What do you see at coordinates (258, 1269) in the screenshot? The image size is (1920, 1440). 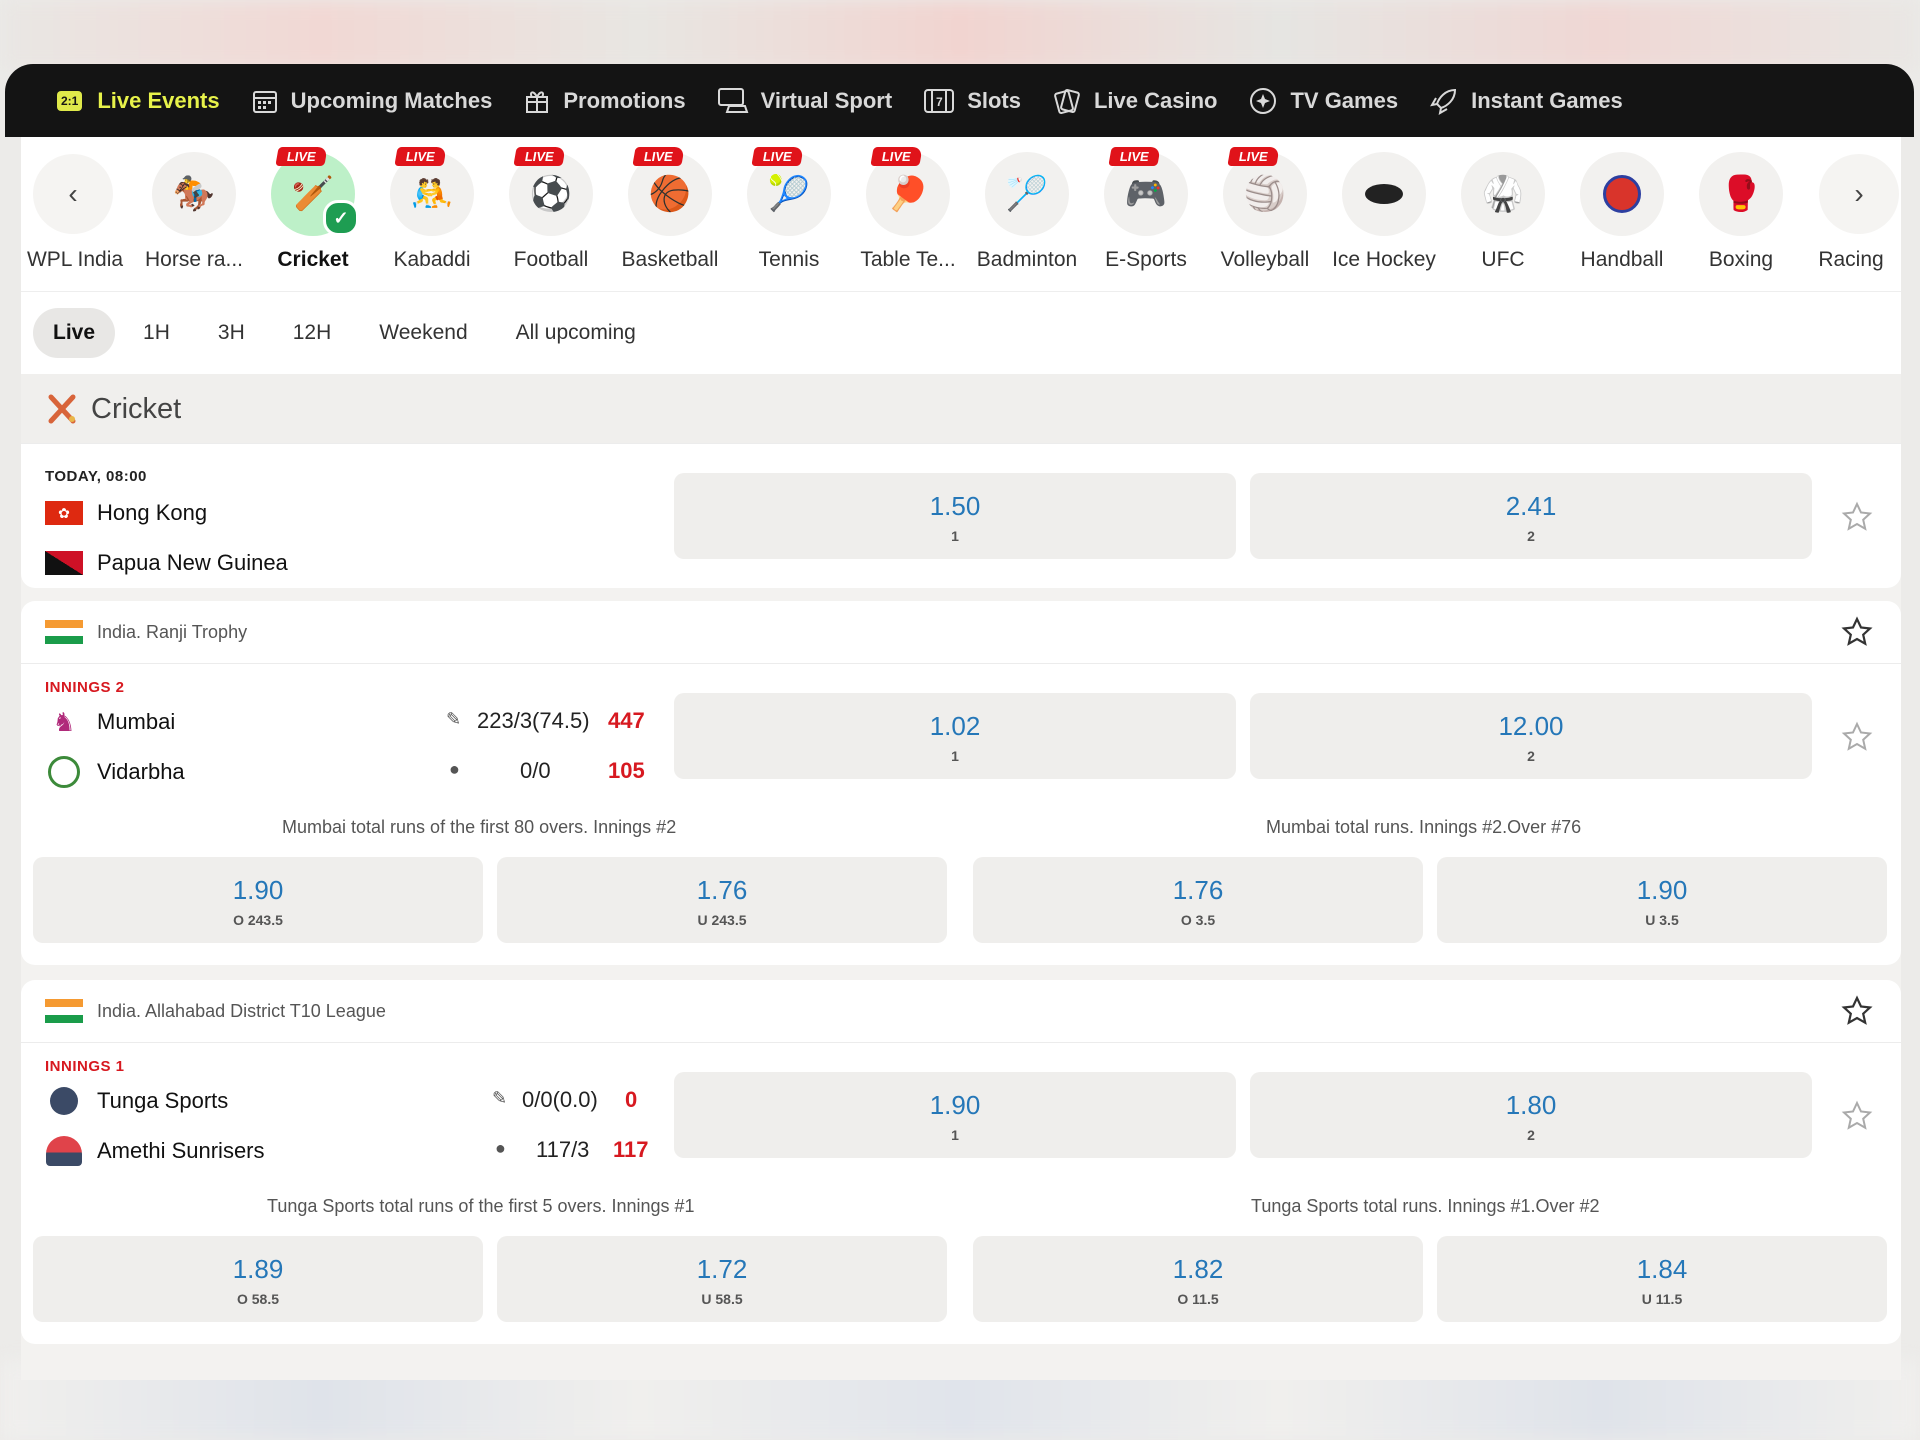 I see `odds-value: 1.89` at bounding box center [258, 1269].